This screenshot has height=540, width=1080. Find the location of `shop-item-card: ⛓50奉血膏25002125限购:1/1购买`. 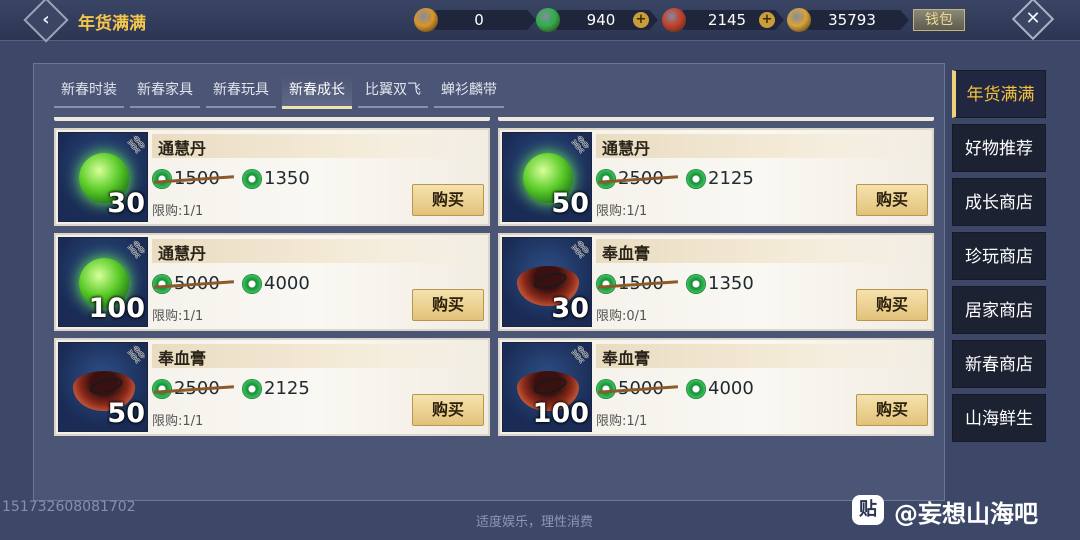

shop-item-card: ⛓50奉血膏25002125限购:1/1购买 is located at coordinates (272, 387).